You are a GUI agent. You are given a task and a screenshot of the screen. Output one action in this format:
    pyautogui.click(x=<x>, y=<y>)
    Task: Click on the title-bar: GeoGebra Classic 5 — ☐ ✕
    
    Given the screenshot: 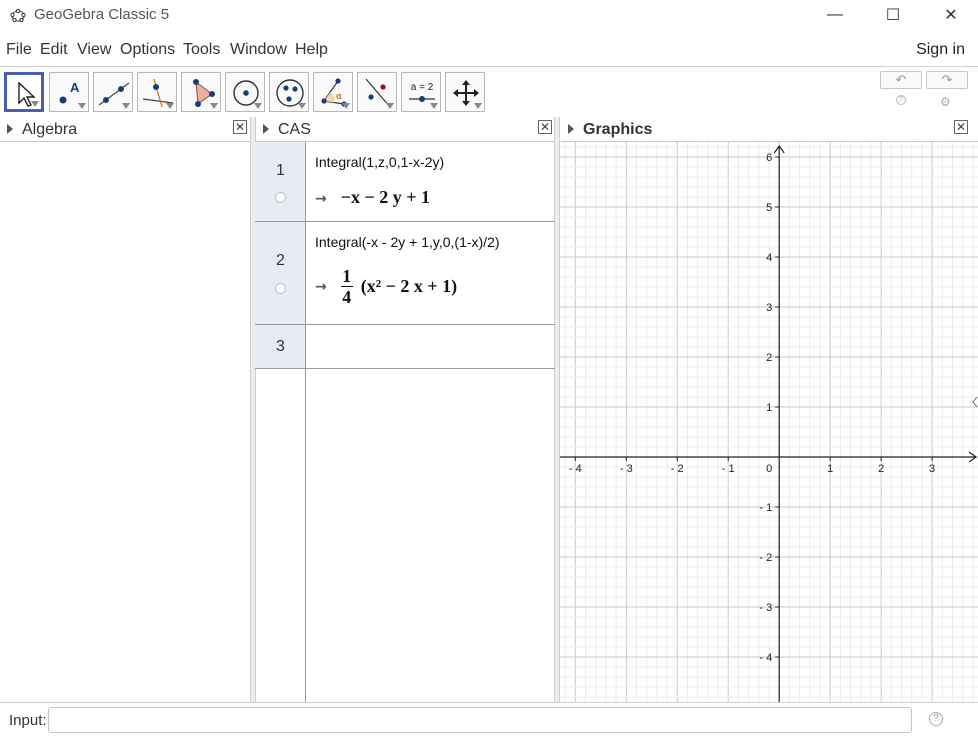 What is the action you would take?
    pyautogui.click(x=489, y=15)
    